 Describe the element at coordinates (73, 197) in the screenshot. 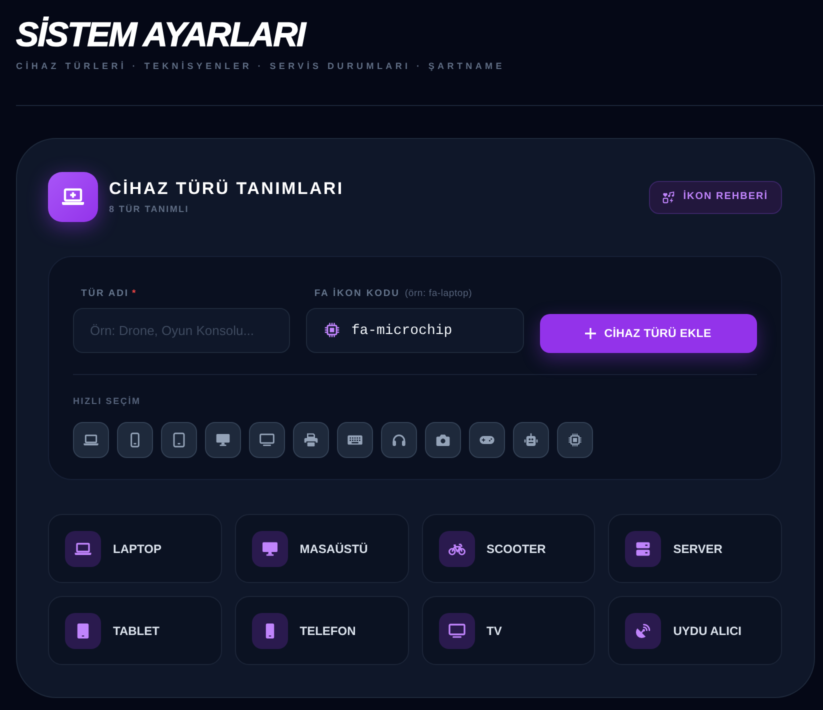

I see `laptop-plus-icon` at that location.